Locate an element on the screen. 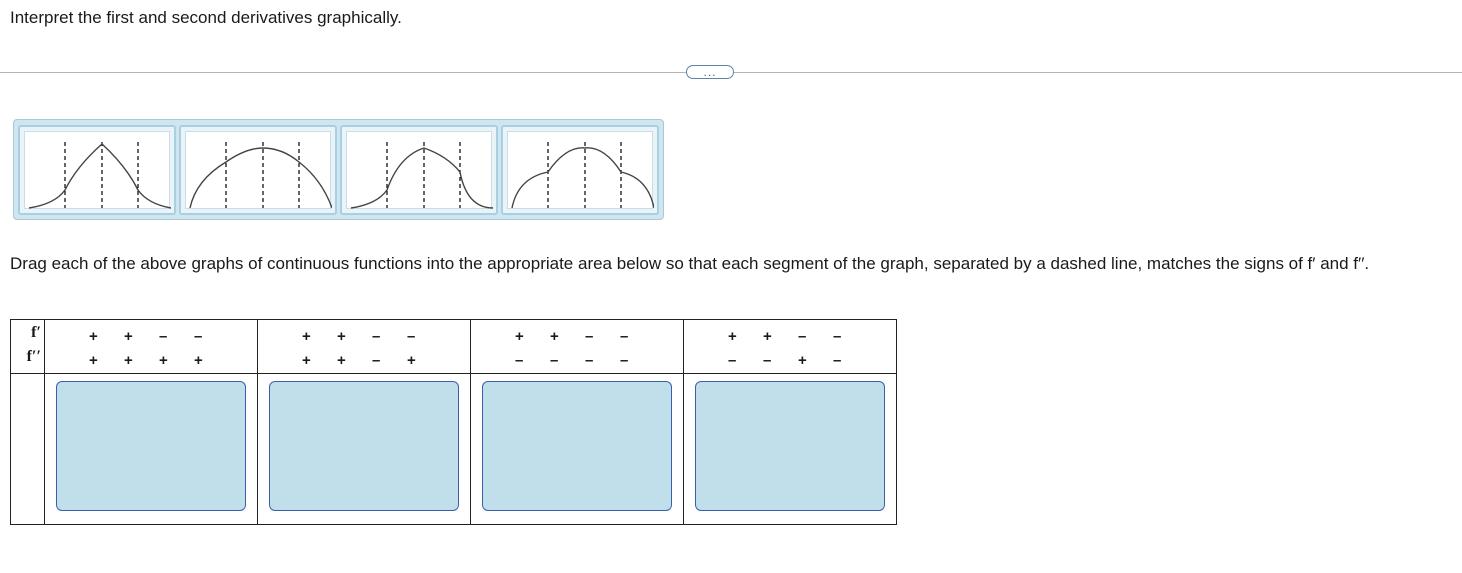 This screenshot has height=573, width=1462. sign-column-3: + + – – – – – – is located at coordinates (577, 346).